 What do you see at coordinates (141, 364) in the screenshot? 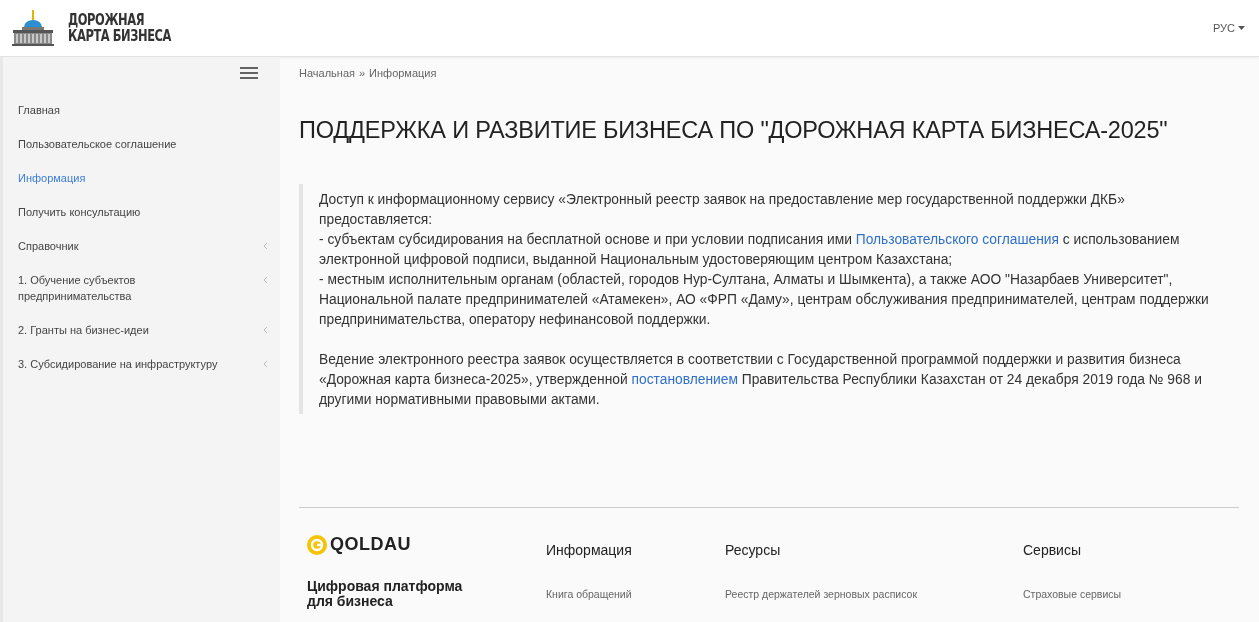
I see `sidebar-item: 3. Субсидирование на инфраструктуру` at bounding box center [141, 364].